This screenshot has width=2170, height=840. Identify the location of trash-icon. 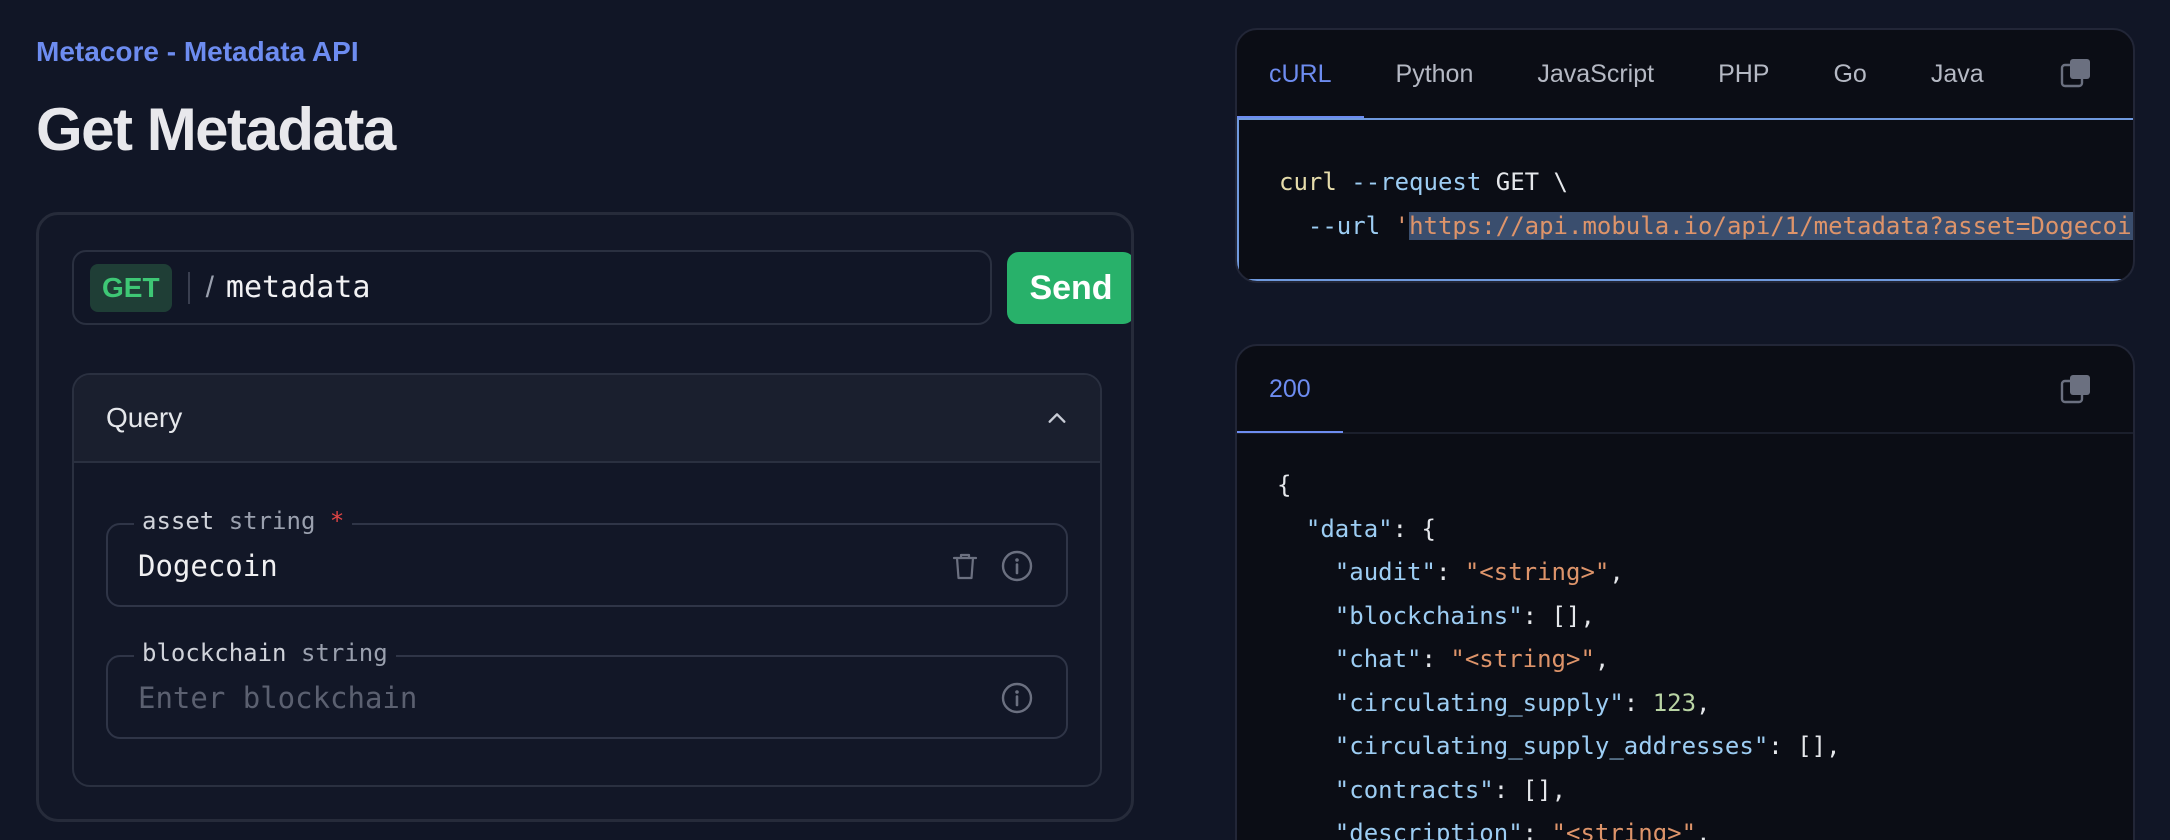
(965, 566).